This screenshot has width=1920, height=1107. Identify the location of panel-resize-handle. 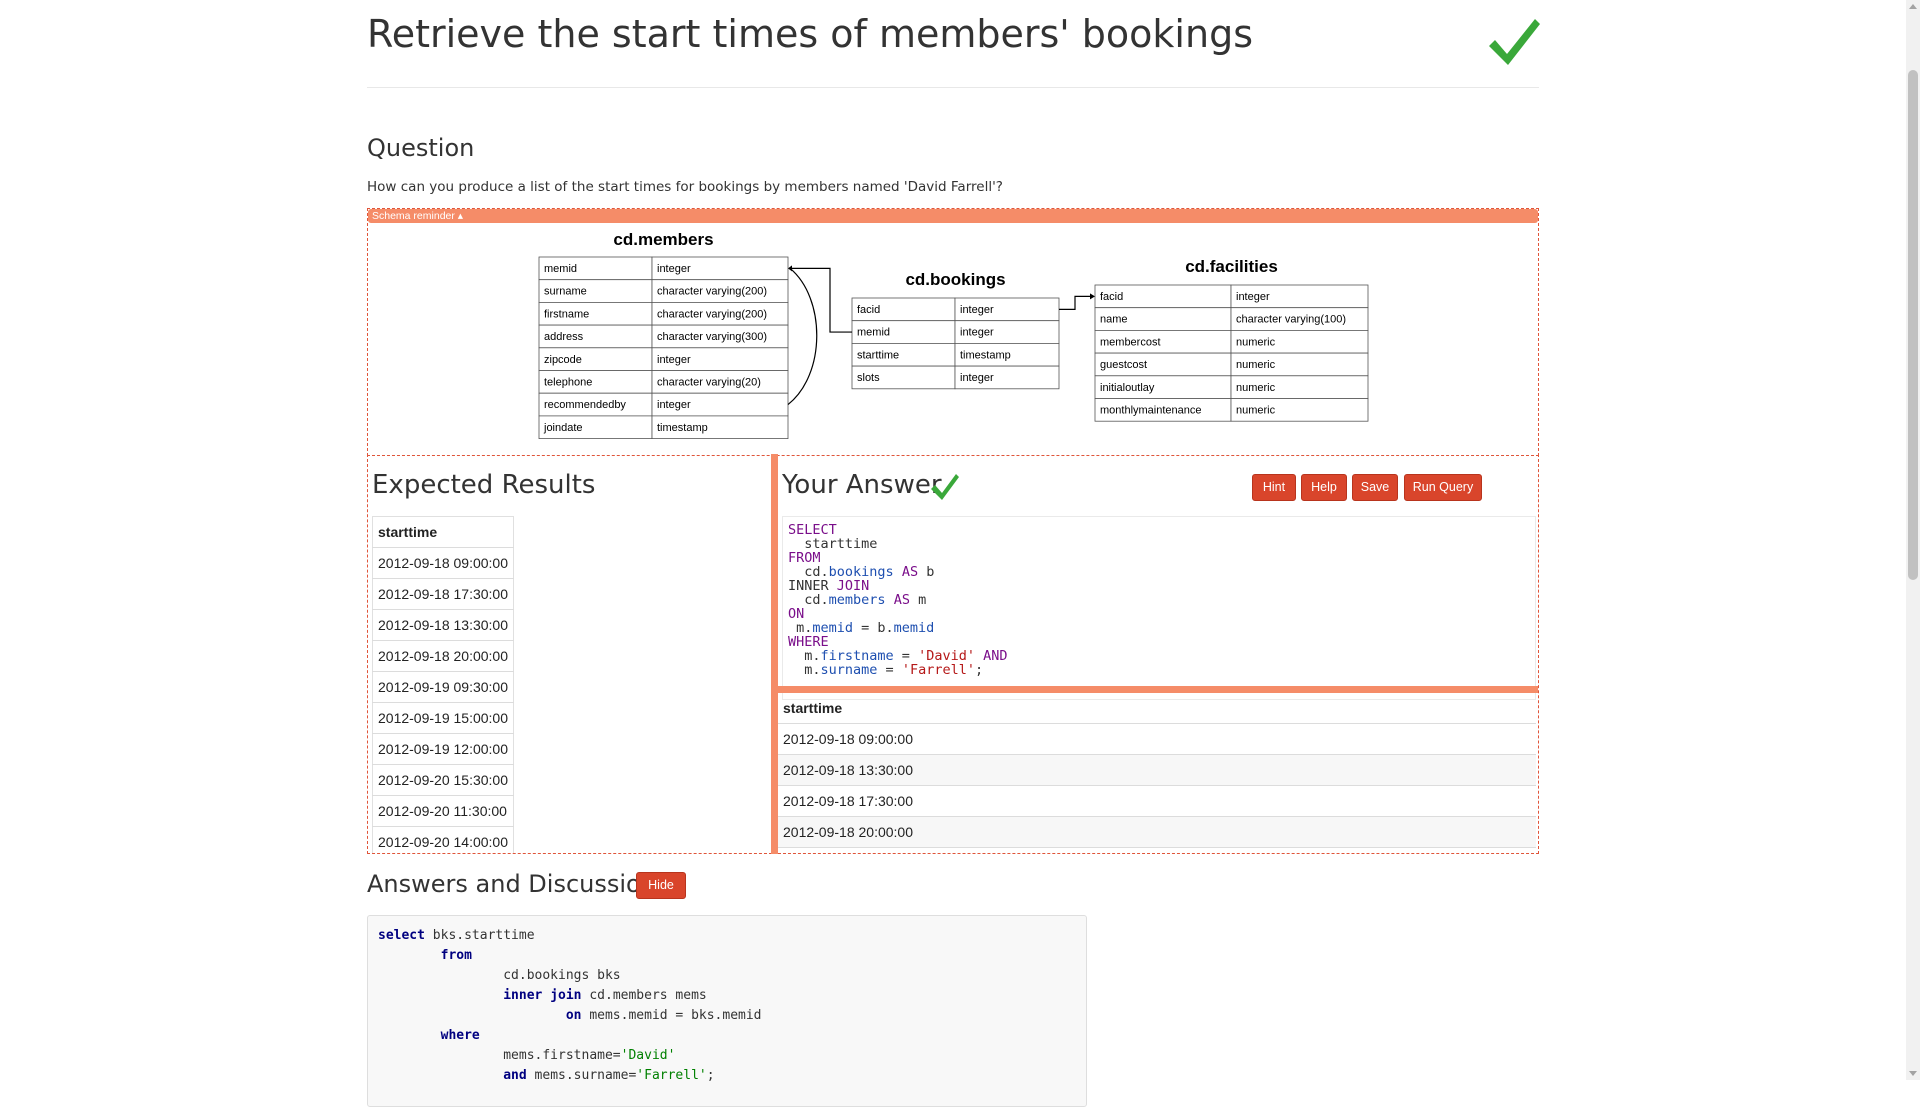
(774, 654).